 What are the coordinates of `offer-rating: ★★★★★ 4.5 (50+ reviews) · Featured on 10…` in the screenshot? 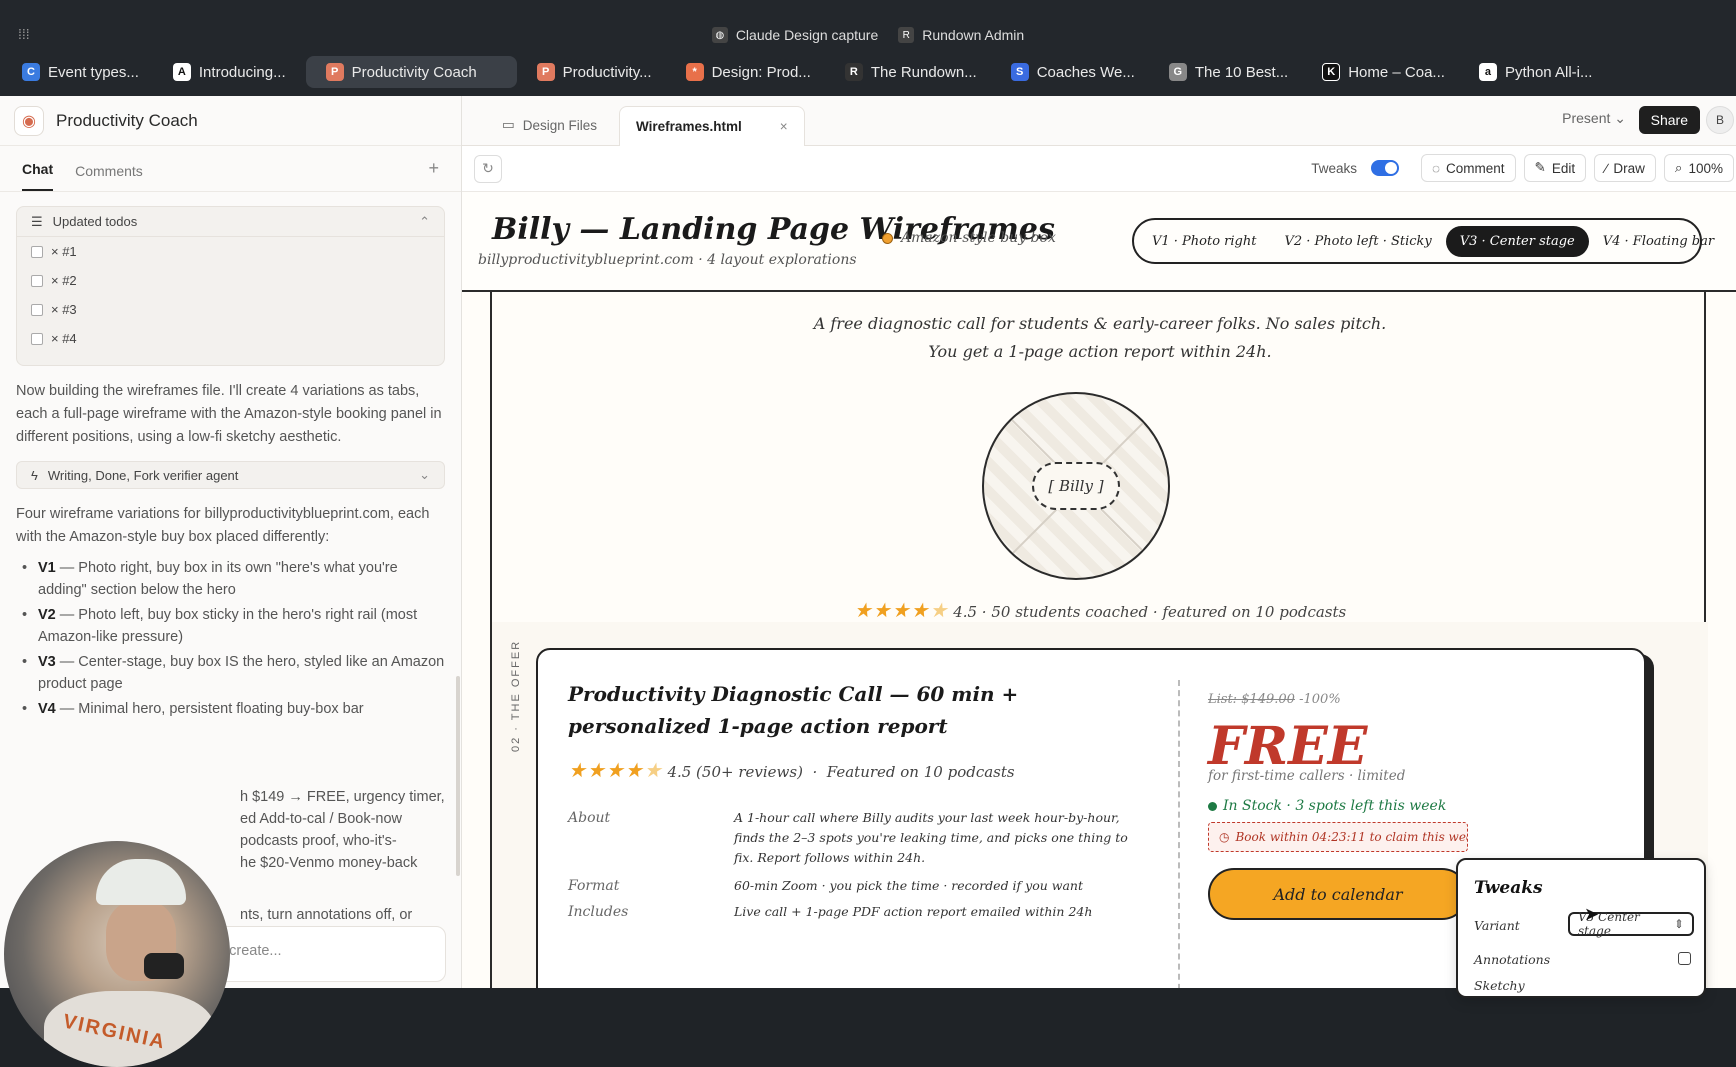 It's located at (791, 770).